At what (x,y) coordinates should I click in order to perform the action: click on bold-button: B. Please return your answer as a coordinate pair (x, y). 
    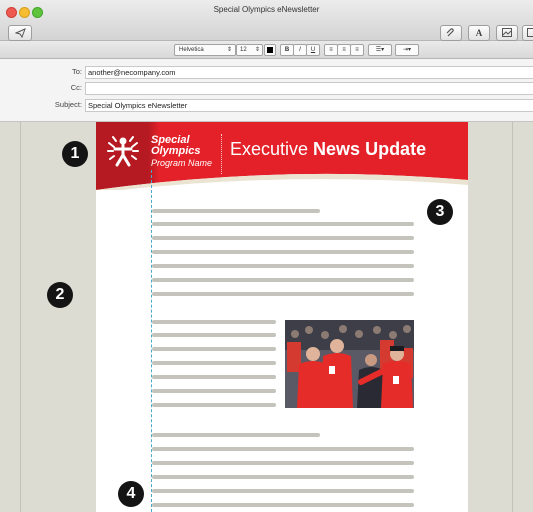
    Looking at the image, I should click on (287, 50).